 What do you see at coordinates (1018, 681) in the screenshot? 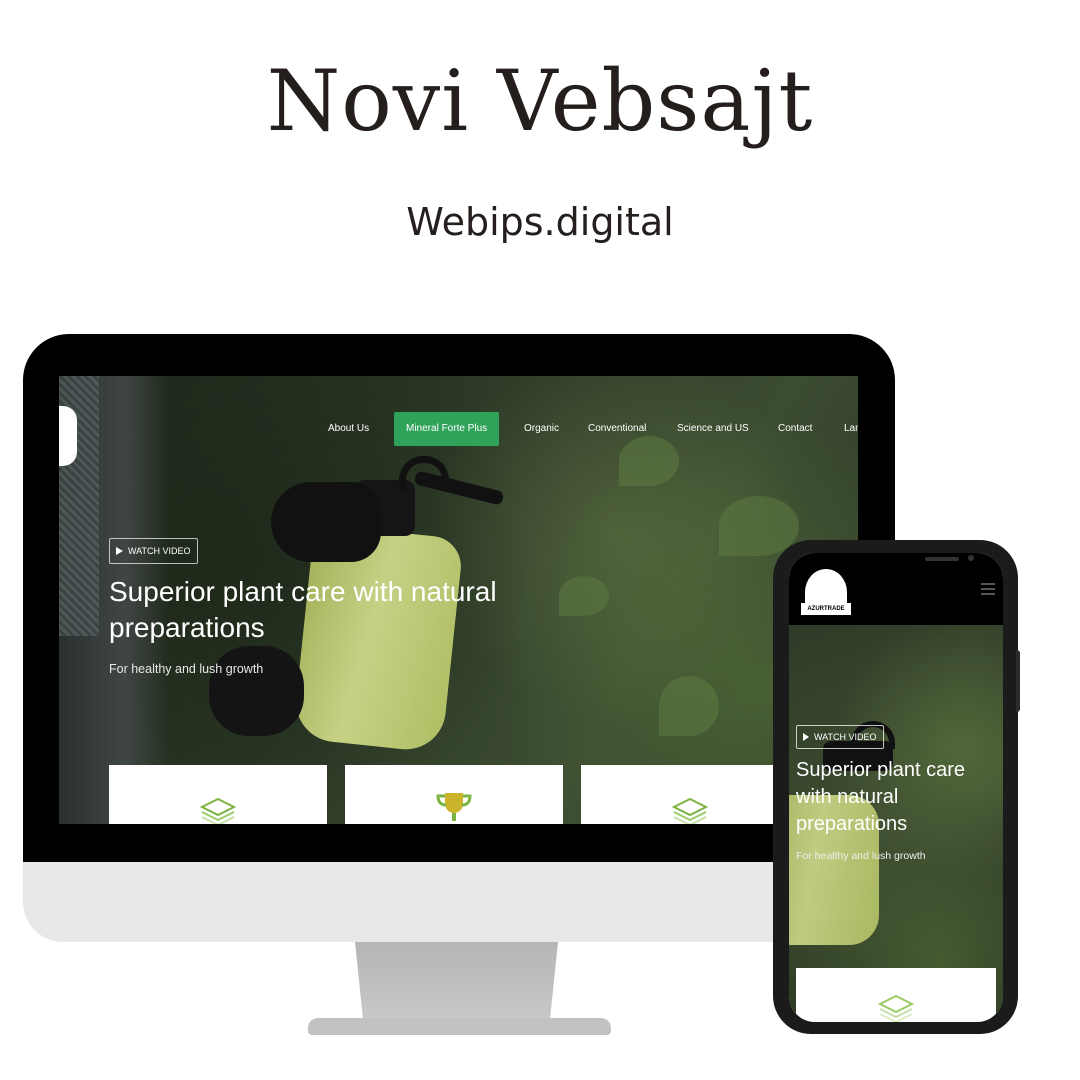
I see `phone-side-button` at bounding box center [1018, 681].